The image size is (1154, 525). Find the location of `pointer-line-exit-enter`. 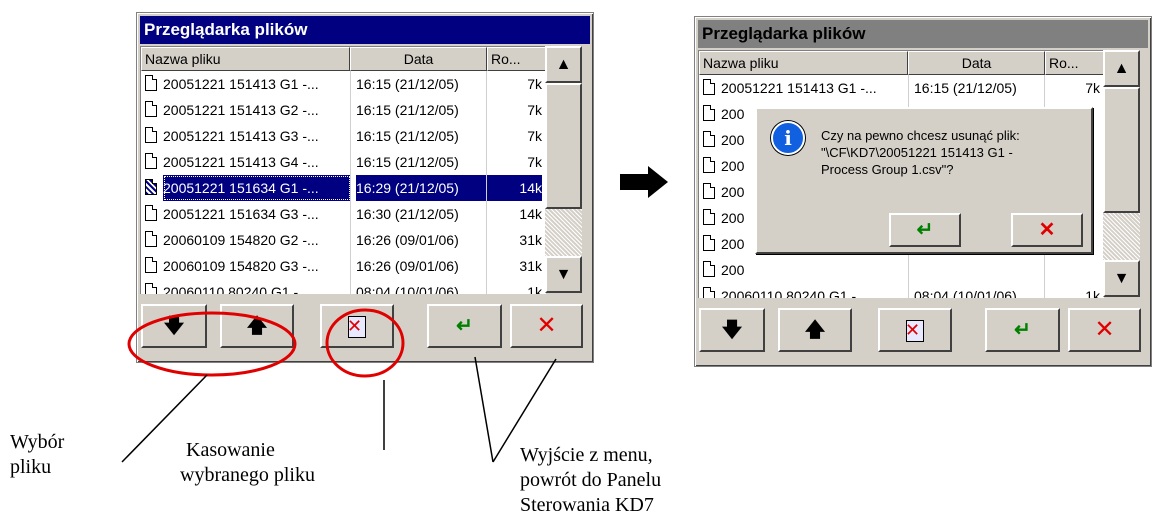

pointer-line-exit-enter is located at coordinates (484, 409).